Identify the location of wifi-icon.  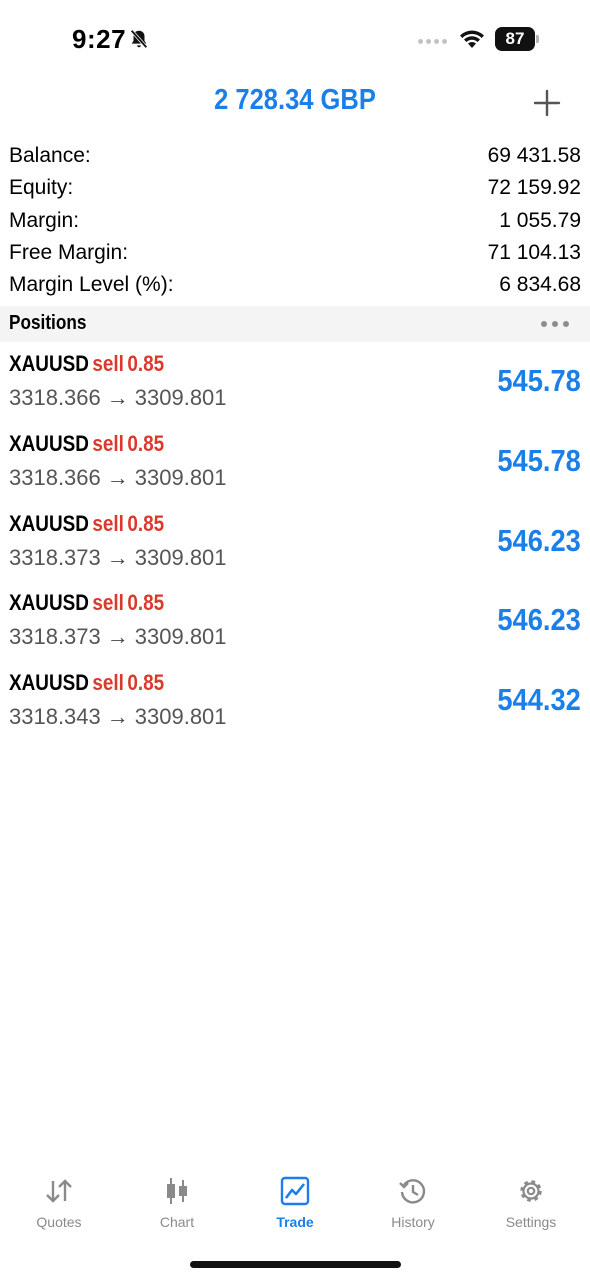
(472, 39).